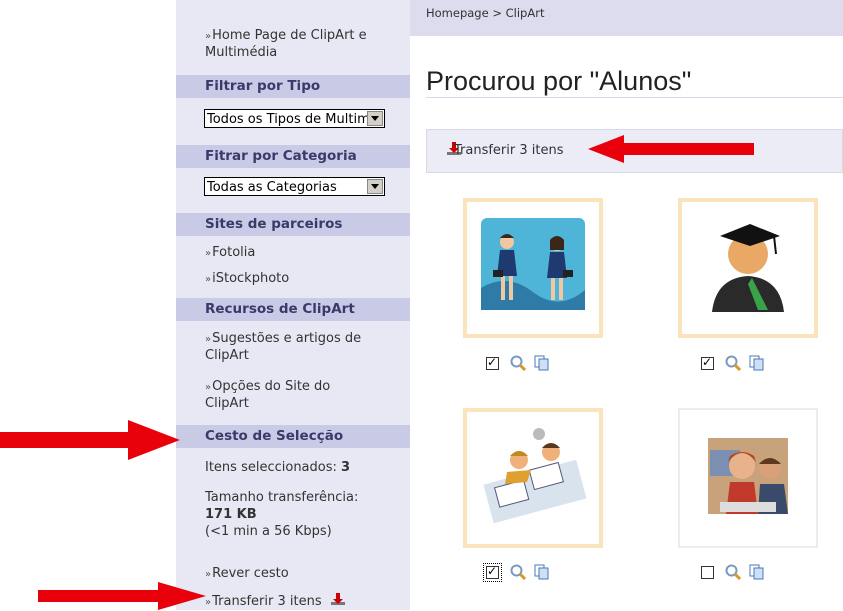 This screenshot has width=843, height=611. Describe the element at coordinates (271, 467) in the screenshot. I see `selected-label: Itens seleccionados:` at that location.